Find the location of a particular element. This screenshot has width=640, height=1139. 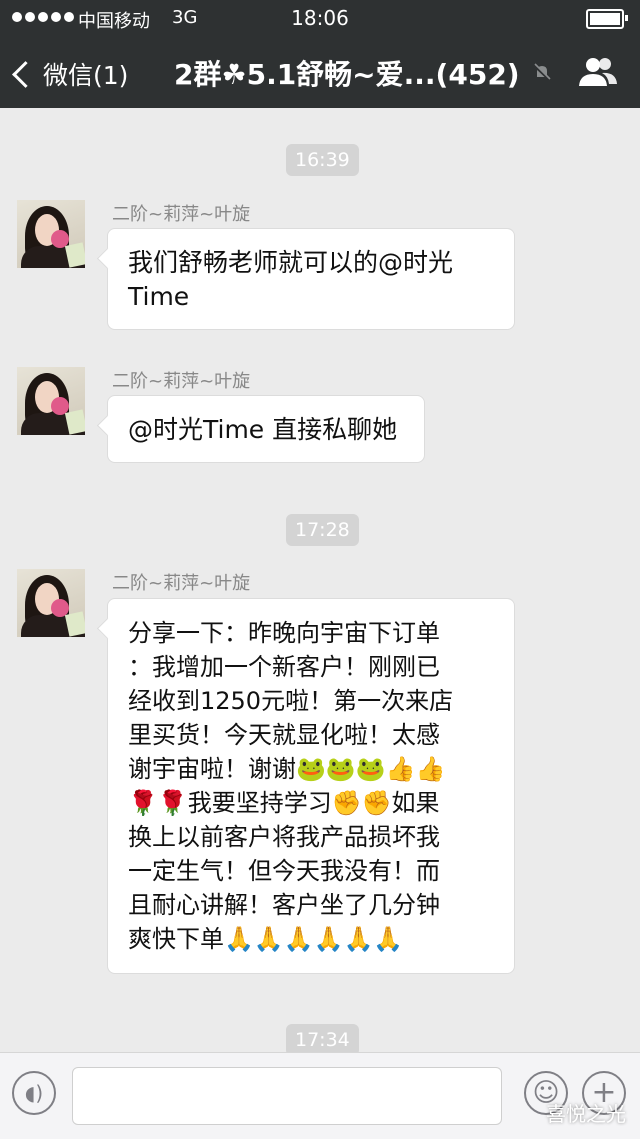

watermark: 喜悦之光 is located at coordinates (586, 1114).